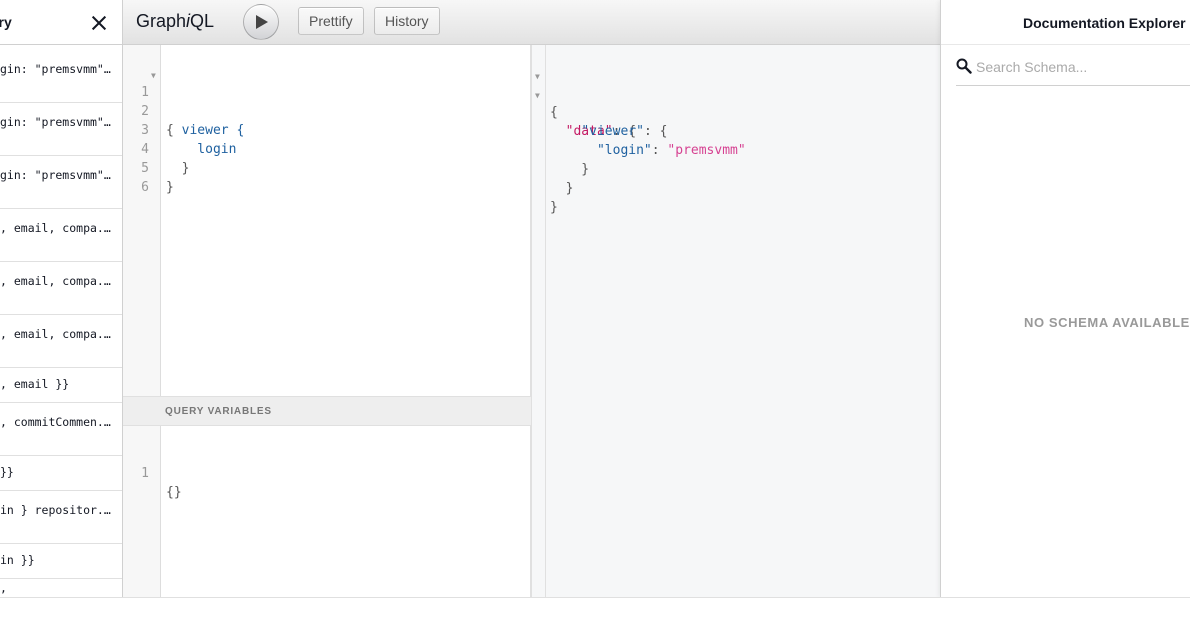  Describe the element at coordinates (61, 385) in the screenshot. I see `history-item: , email }}` at that location.